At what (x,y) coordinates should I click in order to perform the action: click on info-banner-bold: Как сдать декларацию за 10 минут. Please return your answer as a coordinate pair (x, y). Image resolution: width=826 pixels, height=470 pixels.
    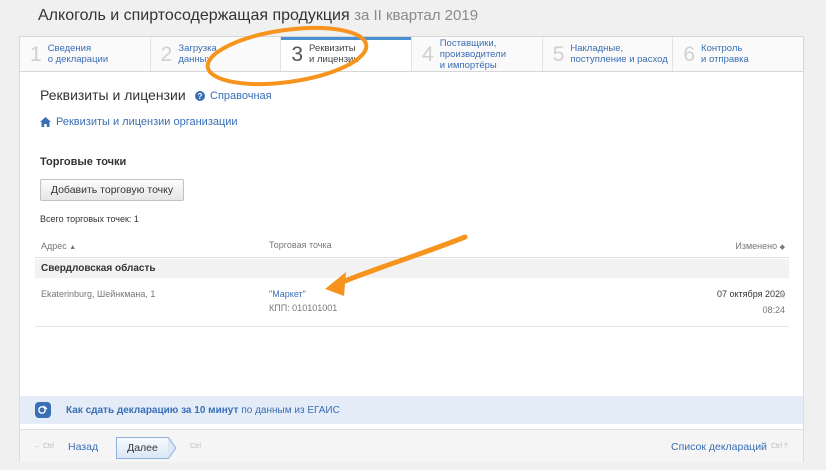
    Looking at the image, I should click on (152, 410).